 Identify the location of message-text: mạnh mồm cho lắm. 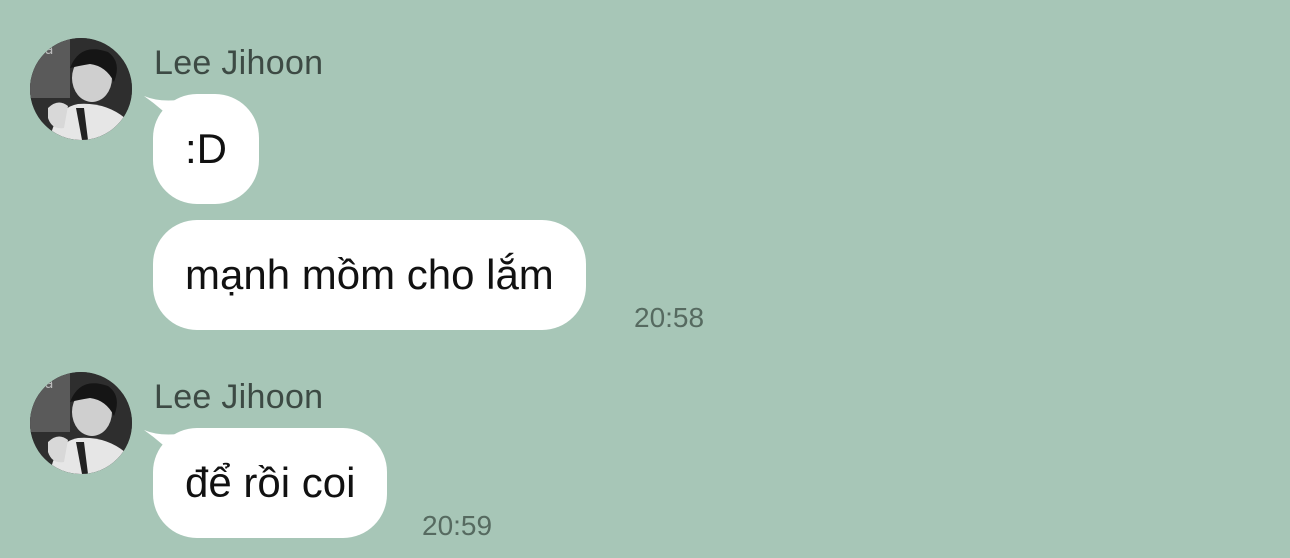
(369, 274).